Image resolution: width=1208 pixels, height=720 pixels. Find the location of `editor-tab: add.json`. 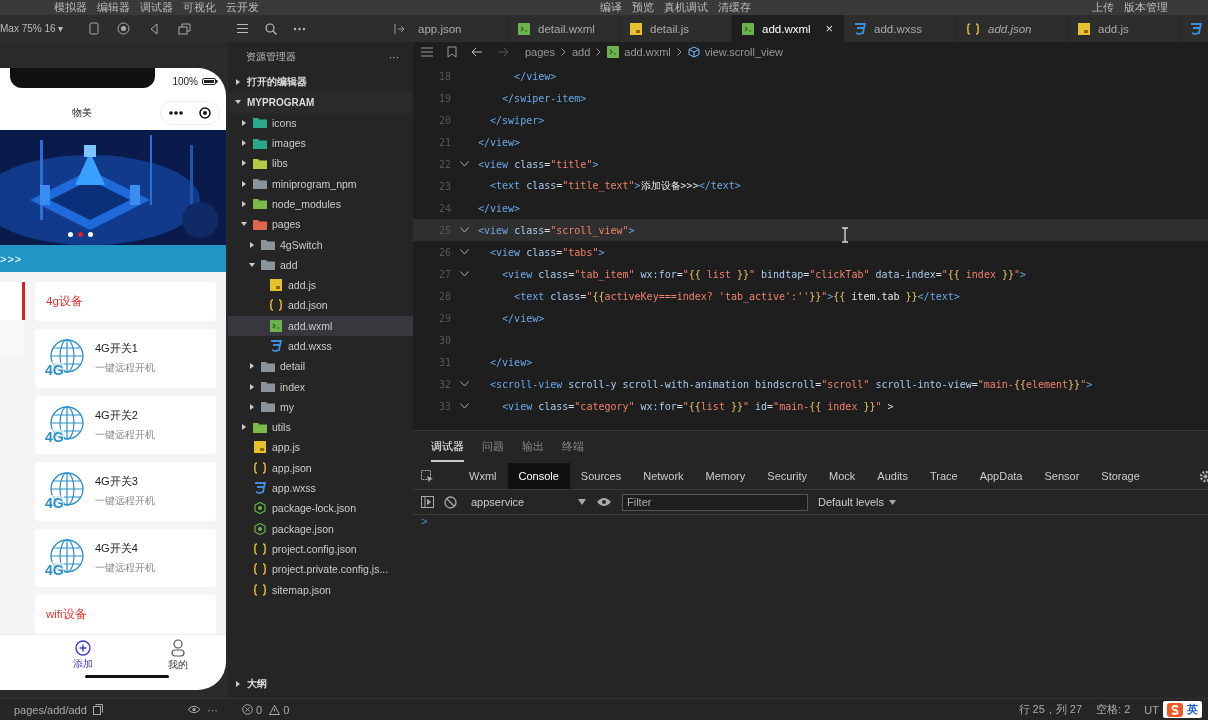

editor-tab: add.json is located at coordinates (1012, 28).